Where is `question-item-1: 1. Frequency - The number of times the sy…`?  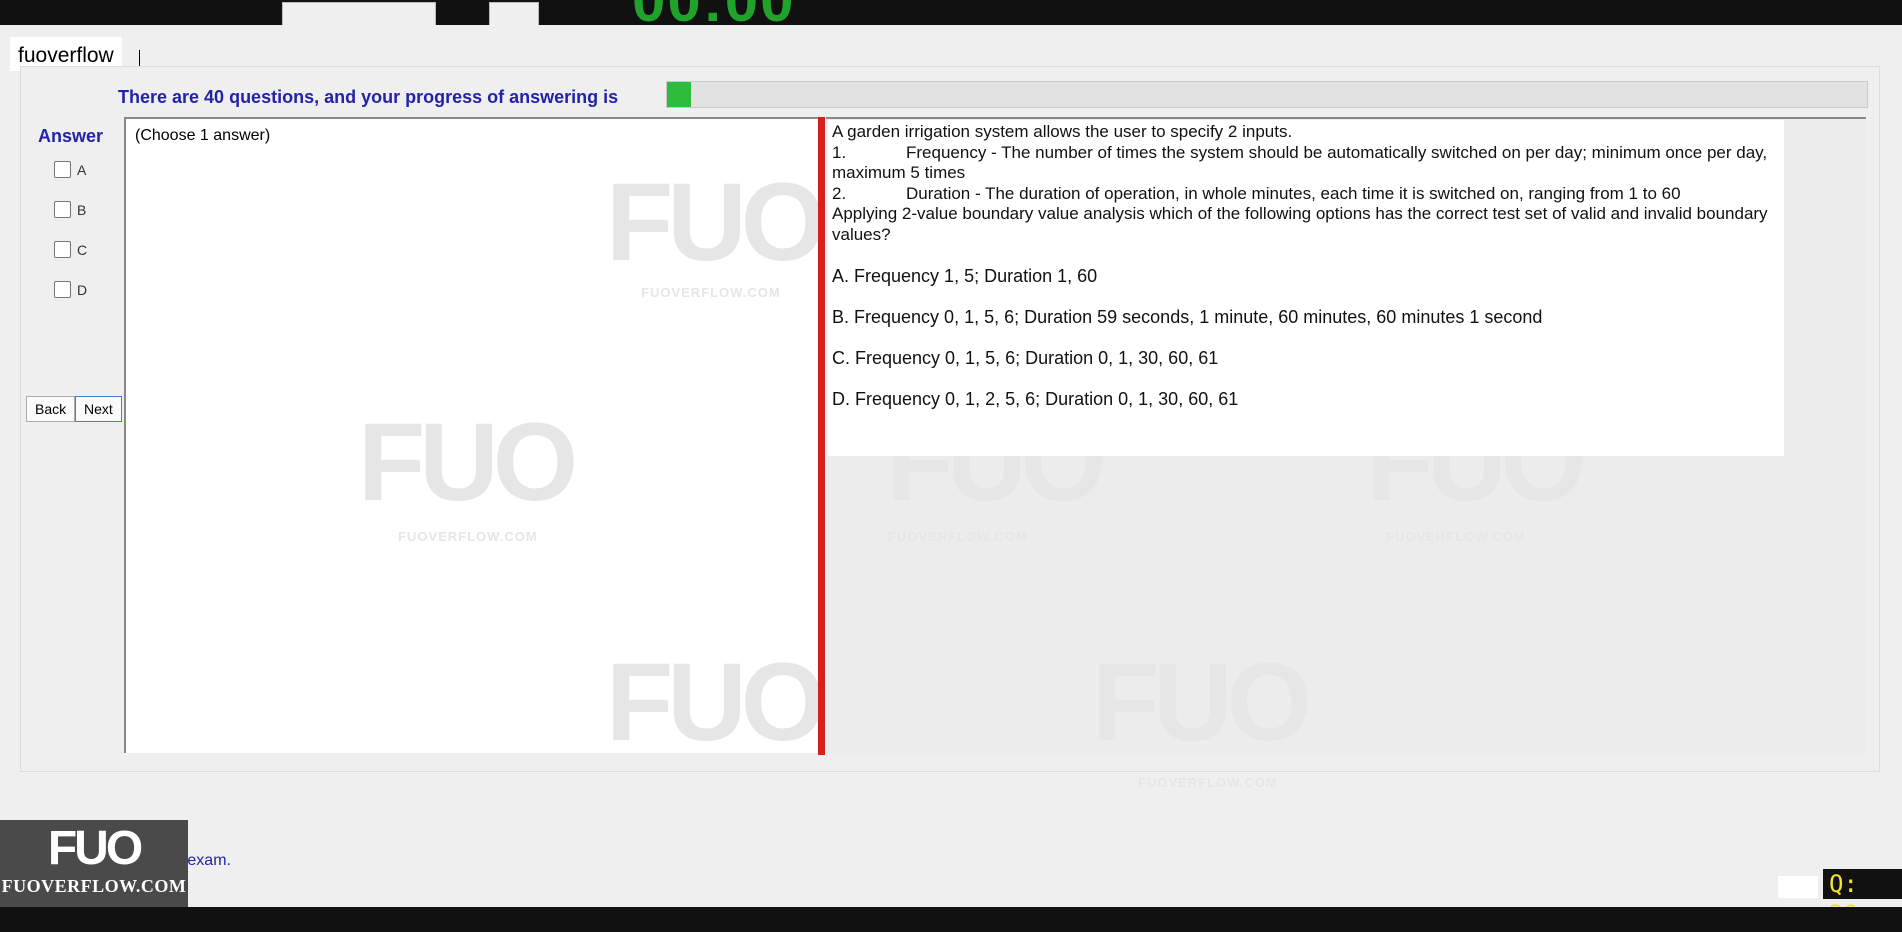
question-item-1: 1. Frequency - The number of times the sy… is located at coordinates (1302, 163).